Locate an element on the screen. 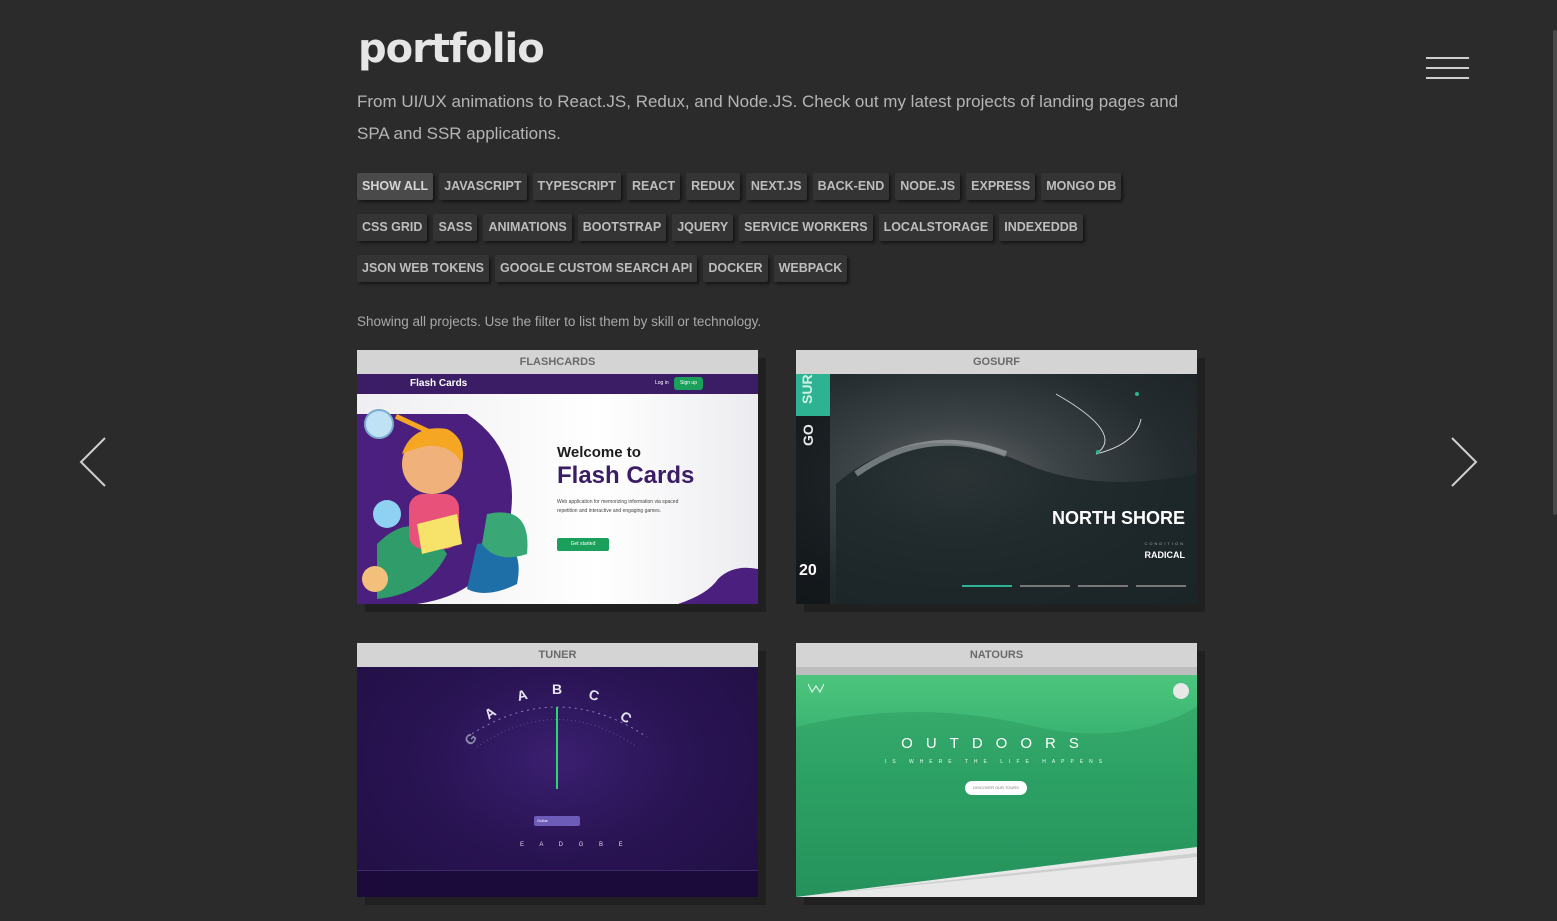 This screenshot has height=921, width=1557. preview-signup: Sign up is located at coordinates (688, 383).